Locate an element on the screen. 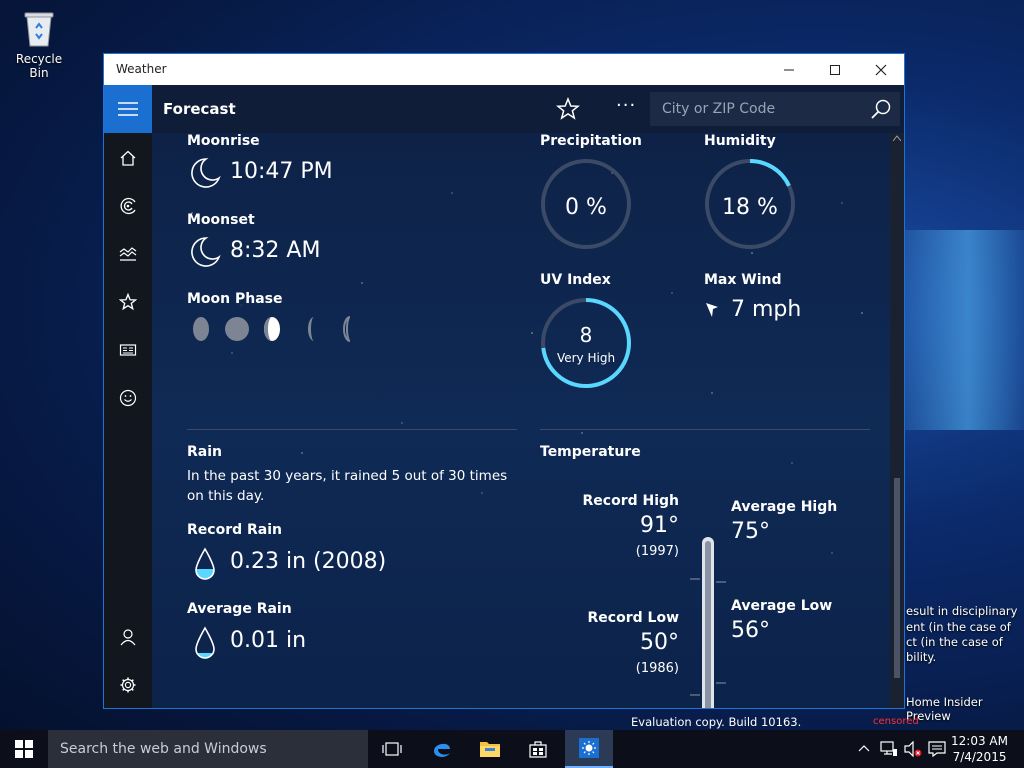 The image size is (1024, 768). desktop-notice-line-3: ct (in the case of is located at coordinates (954, 642).